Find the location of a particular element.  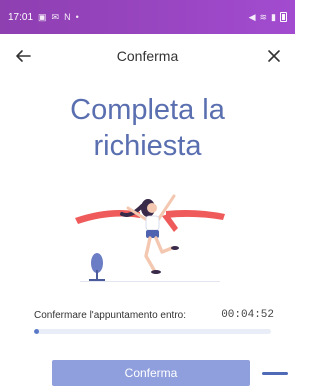

back-arrow-icon is located at coordinates (23, 56).